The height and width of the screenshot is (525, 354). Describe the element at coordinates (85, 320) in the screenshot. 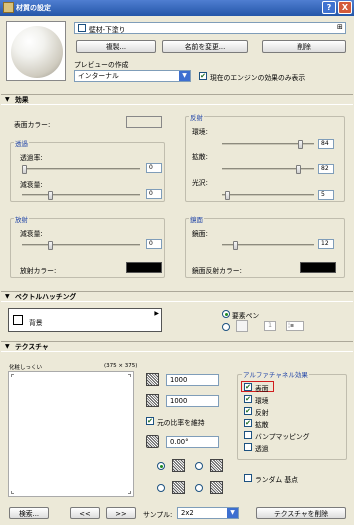

I see `hatch-pattern-selector: 背景 ▶` at that location.